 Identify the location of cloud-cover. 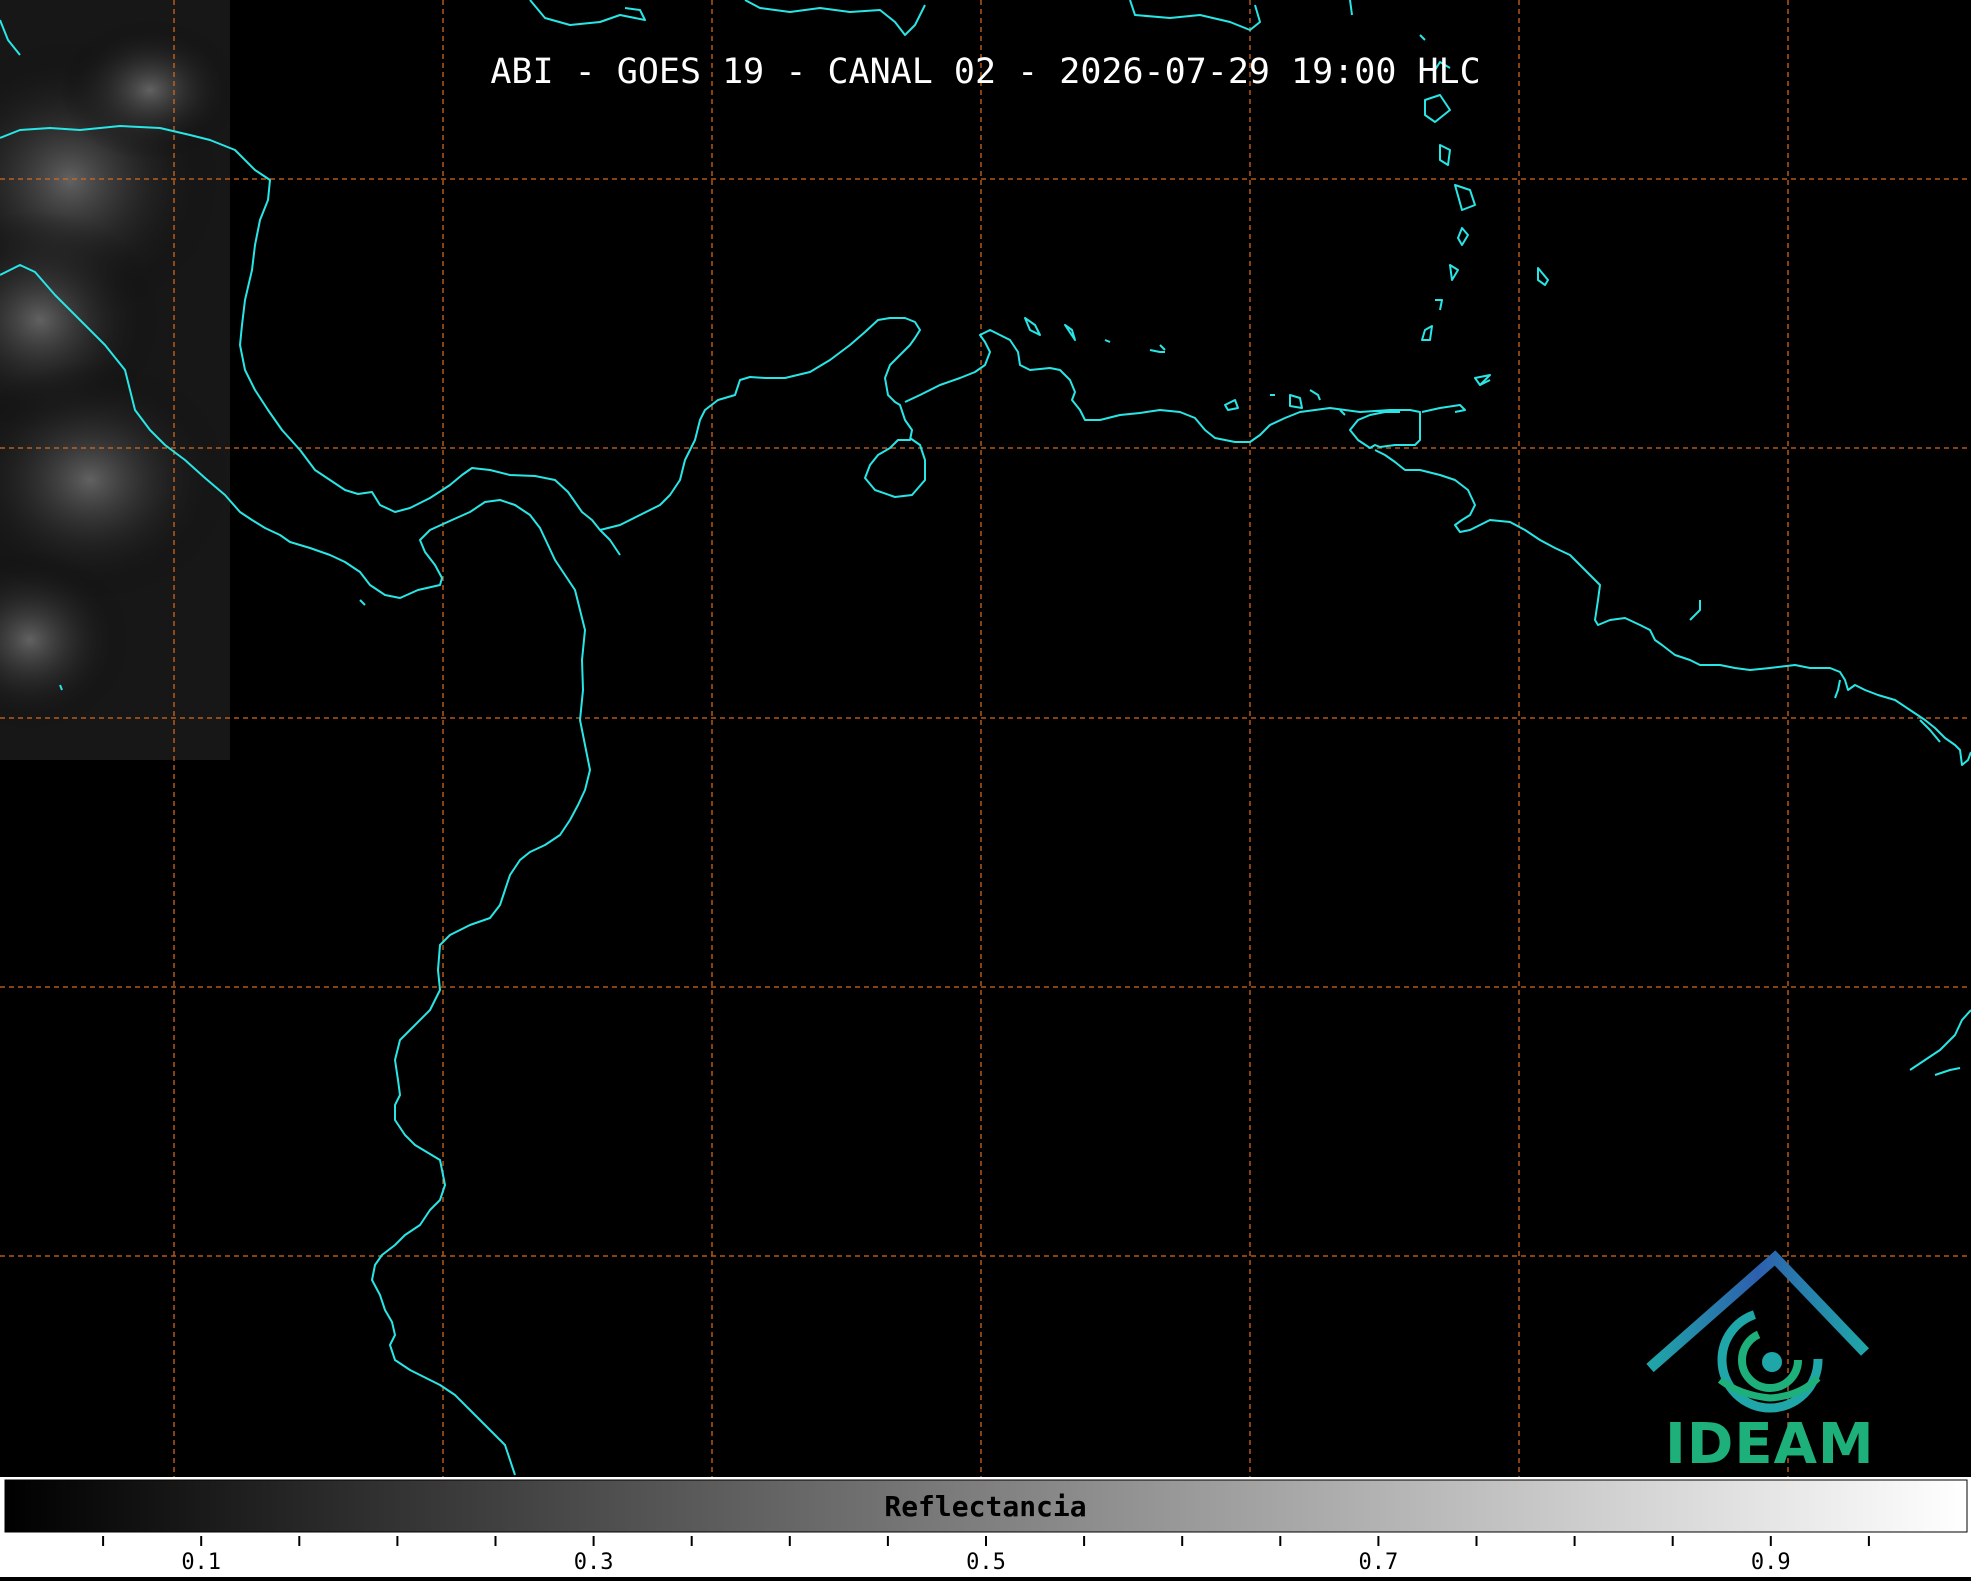
(120, 380).